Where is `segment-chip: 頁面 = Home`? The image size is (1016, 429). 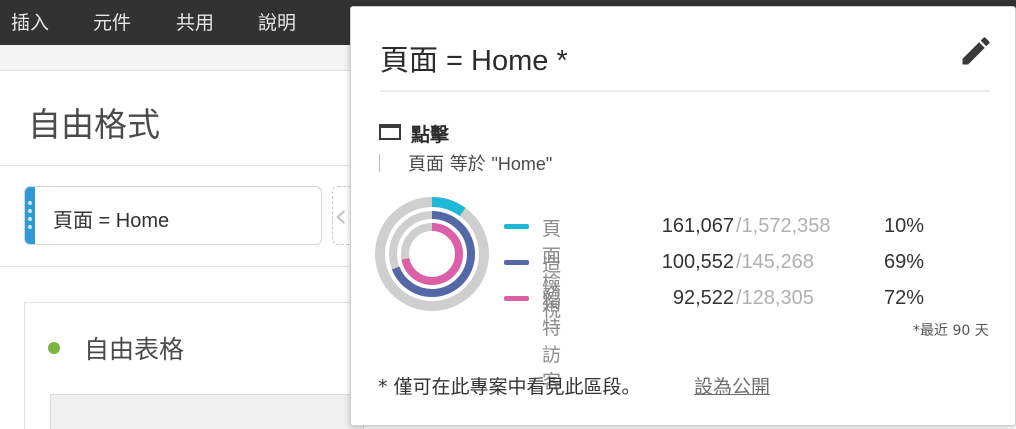
segment-chip: 頁面 = Home is located at coordinates (173, 215).